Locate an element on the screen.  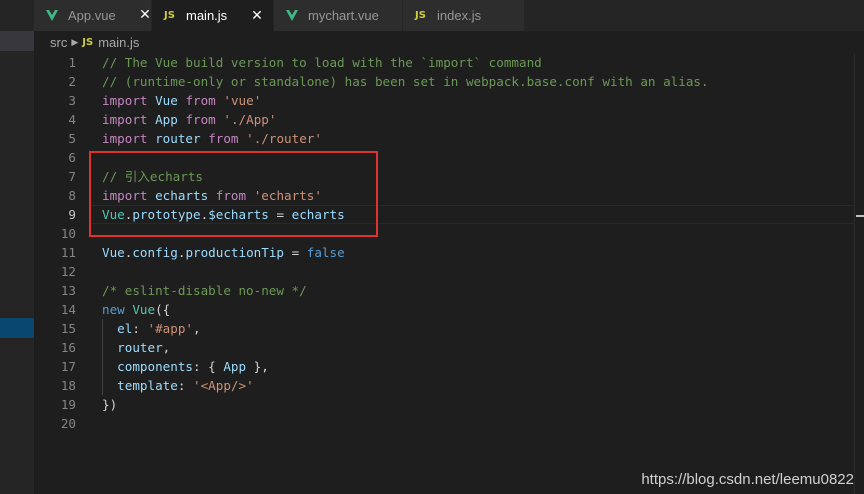
breadcrumb-file: main.js is located at coordinates (118, 42).